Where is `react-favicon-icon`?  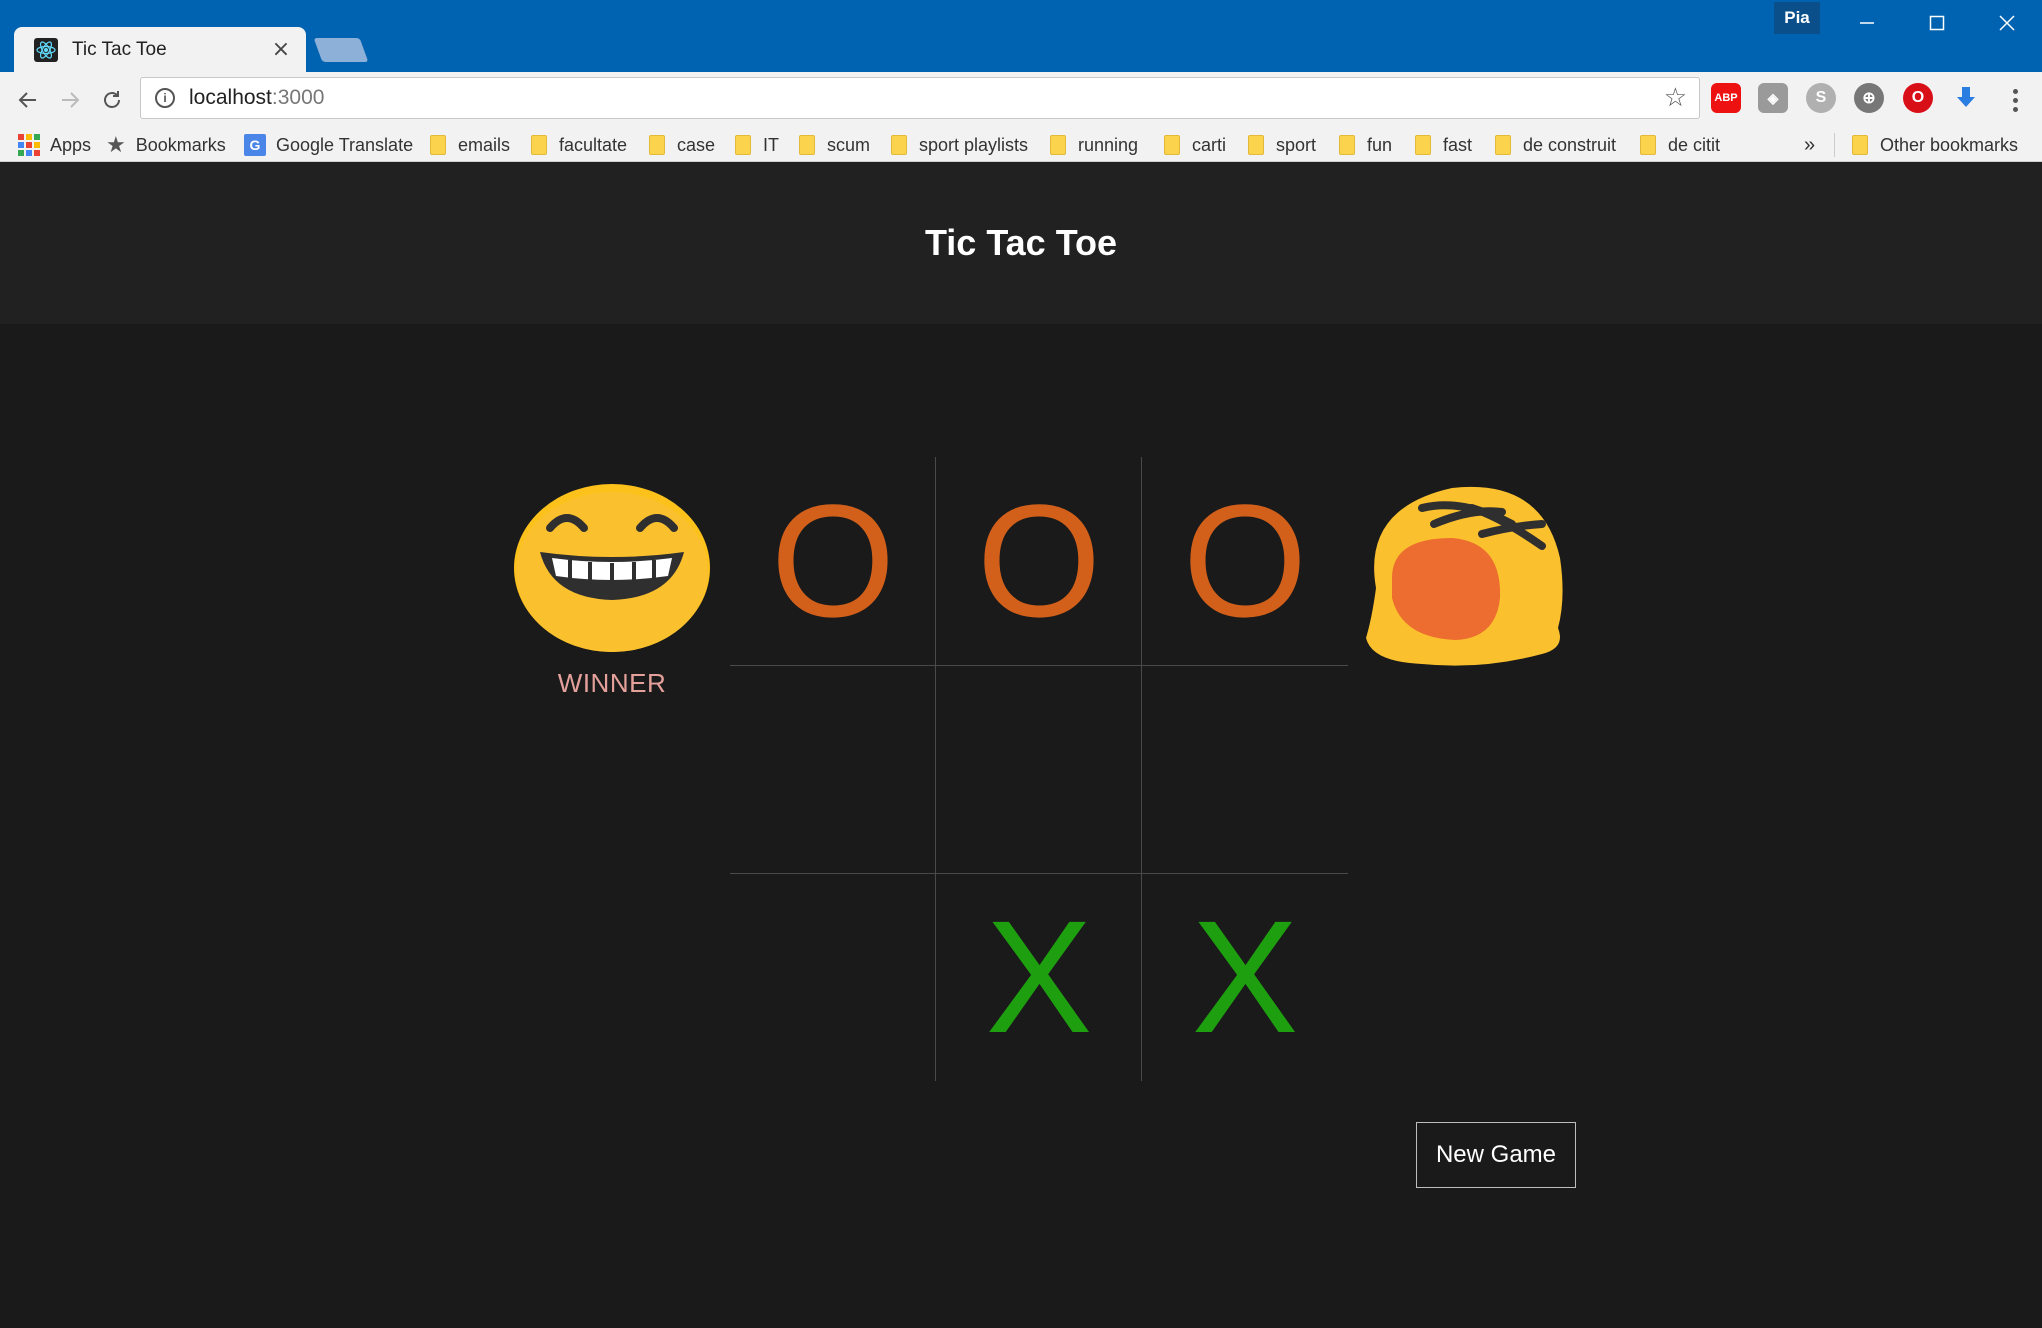
react-favicon-icon is located at coordinates (46, 49).